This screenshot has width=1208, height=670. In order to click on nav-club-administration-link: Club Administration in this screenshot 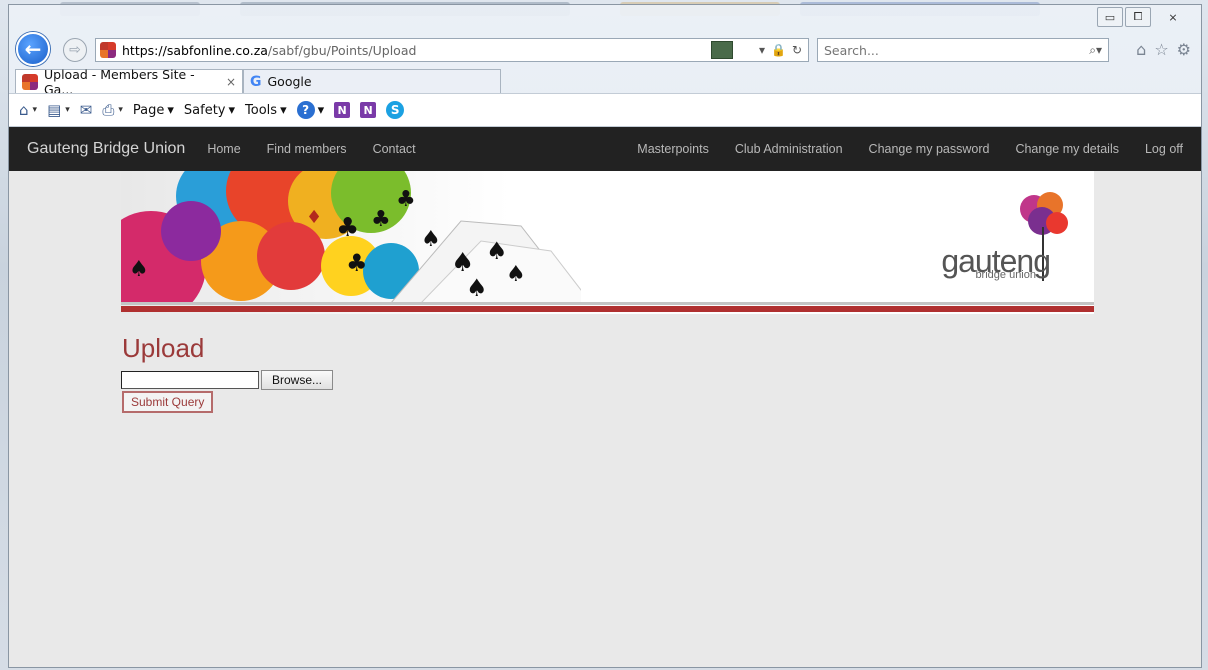, I will do `click(789, 149)`.